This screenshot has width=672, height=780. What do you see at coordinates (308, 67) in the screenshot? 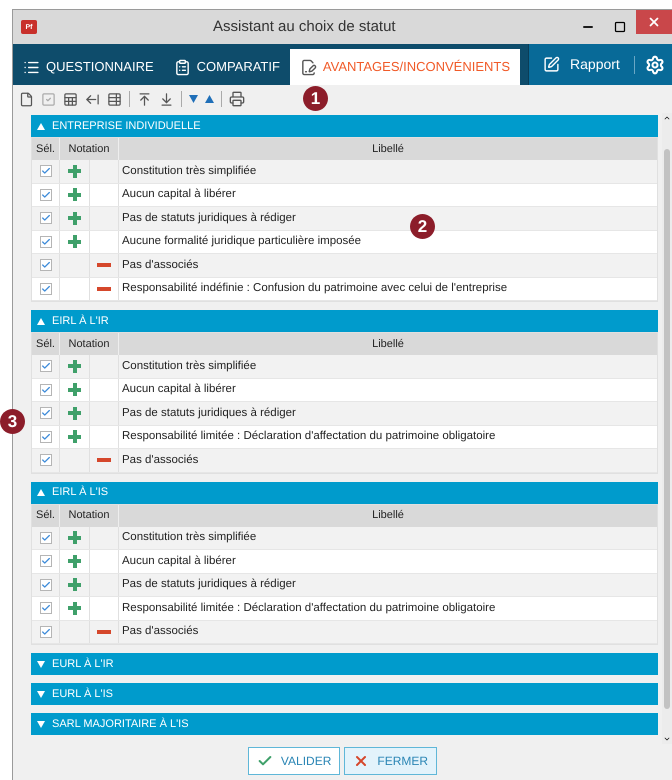
I see `document-edit-icon` at bounding box center [308, 67].